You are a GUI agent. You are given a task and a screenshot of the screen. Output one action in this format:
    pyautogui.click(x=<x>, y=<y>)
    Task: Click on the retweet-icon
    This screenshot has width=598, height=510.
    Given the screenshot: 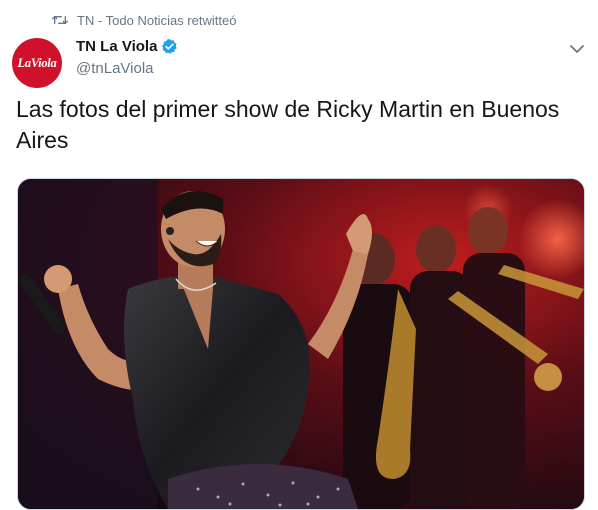 What is the action you would take?
    pyautogui.click(x=60, y=20)
    